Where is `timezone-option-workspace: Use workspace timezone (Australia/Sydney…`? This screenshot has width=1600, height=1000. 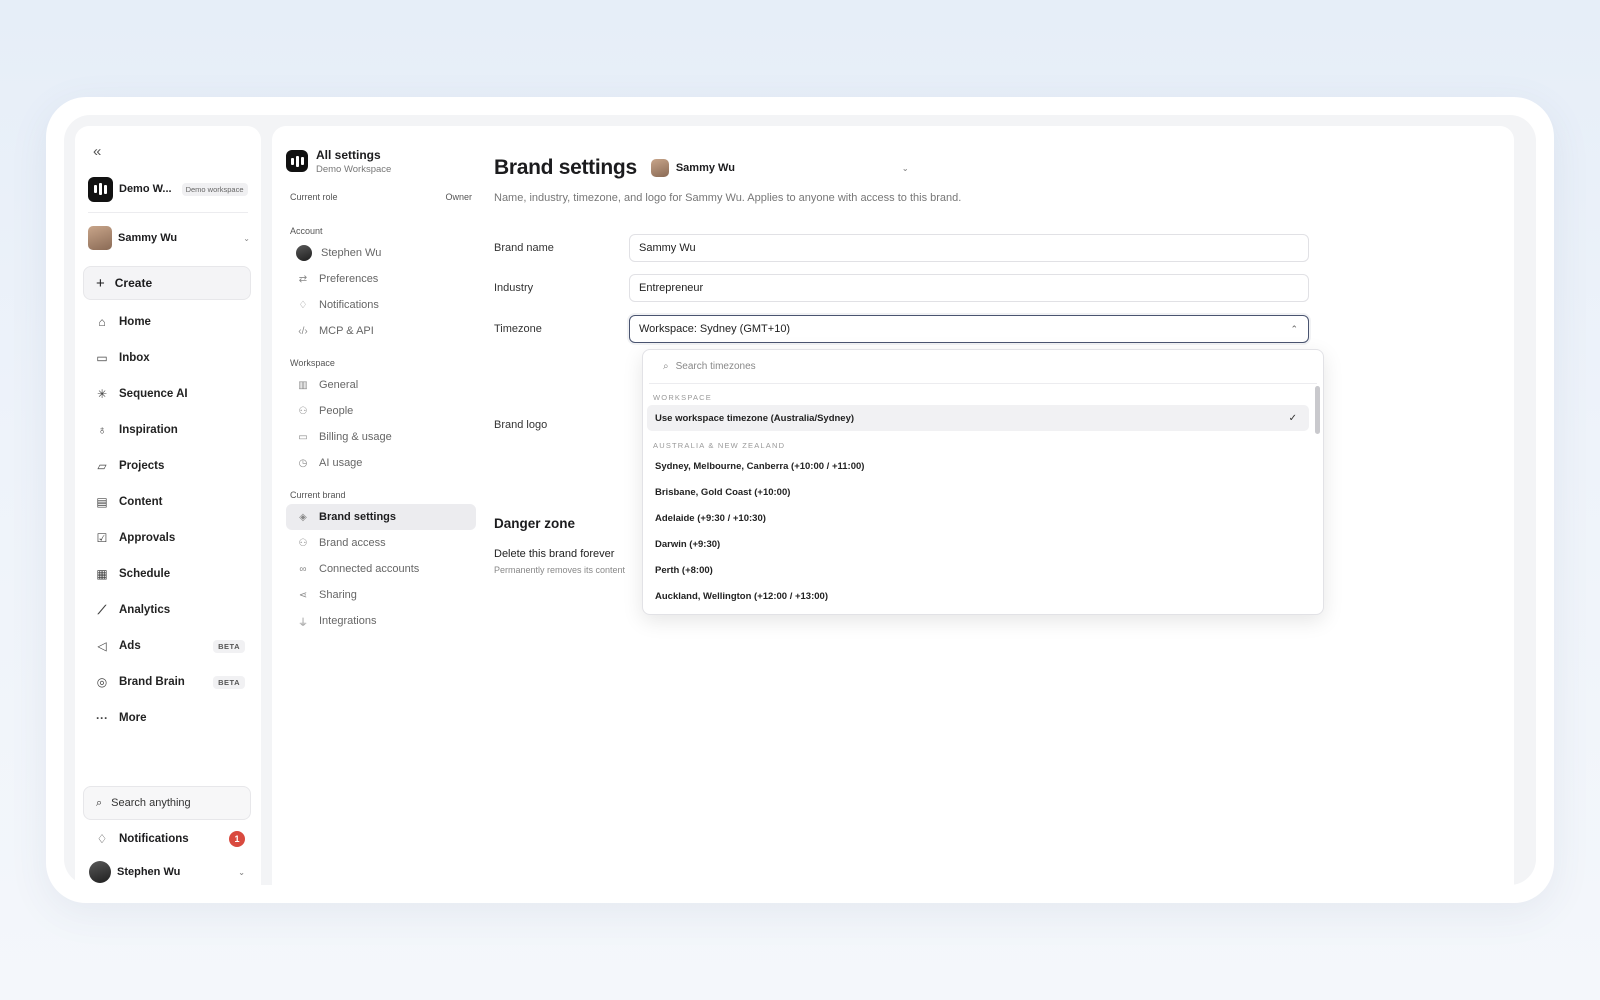
timezone-option-workspace: Use workspace timezone (Australia/Sydney… is located at coordinates (978, 418).